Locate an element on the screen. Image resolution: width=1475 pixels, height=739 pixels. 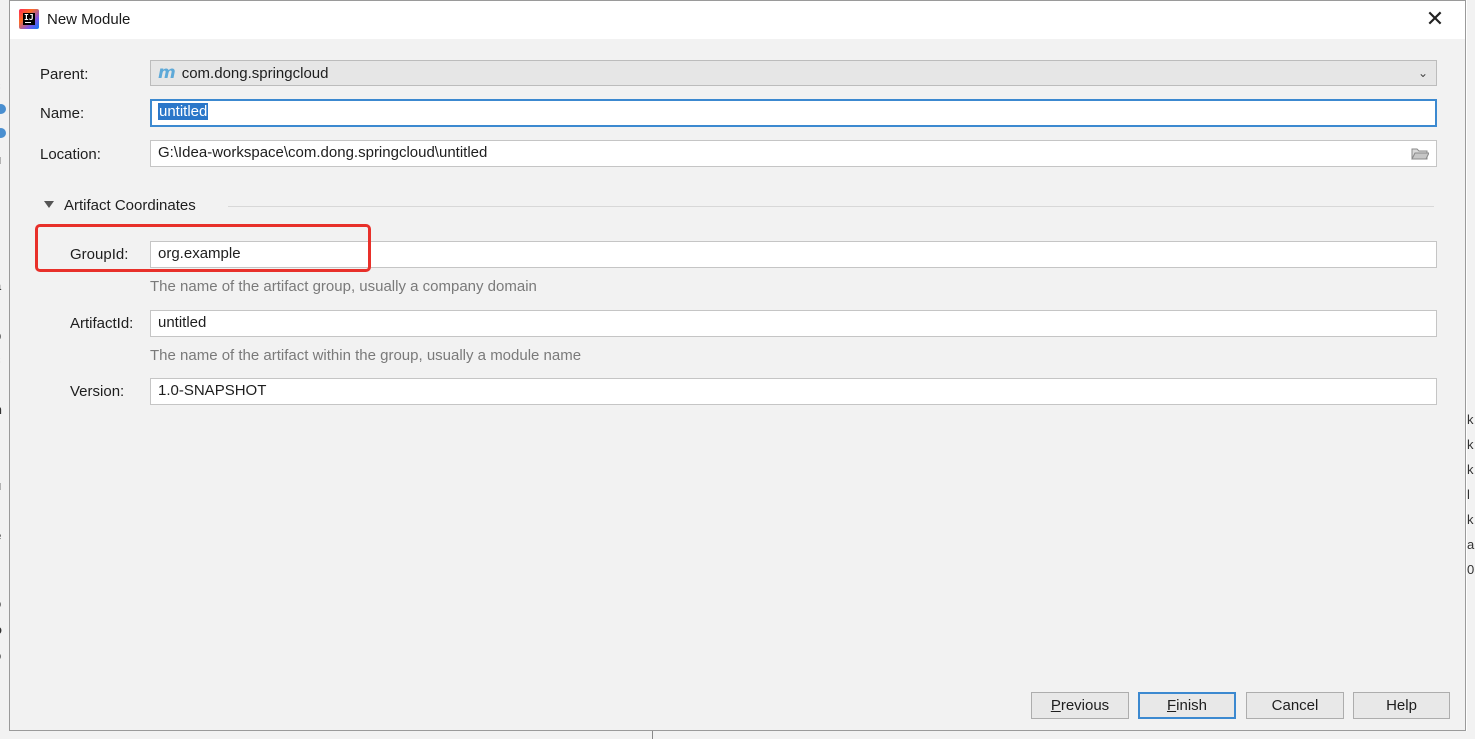
parent-label: Parent: is located at coordinates (64, 74).